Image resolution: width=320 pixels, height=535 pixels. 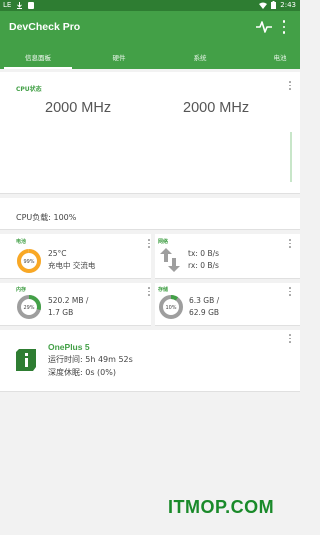 What do you see at coordinates (149, 291) in the screenshot?
I see `memory-more-icon` at bounding box center [149, 291].